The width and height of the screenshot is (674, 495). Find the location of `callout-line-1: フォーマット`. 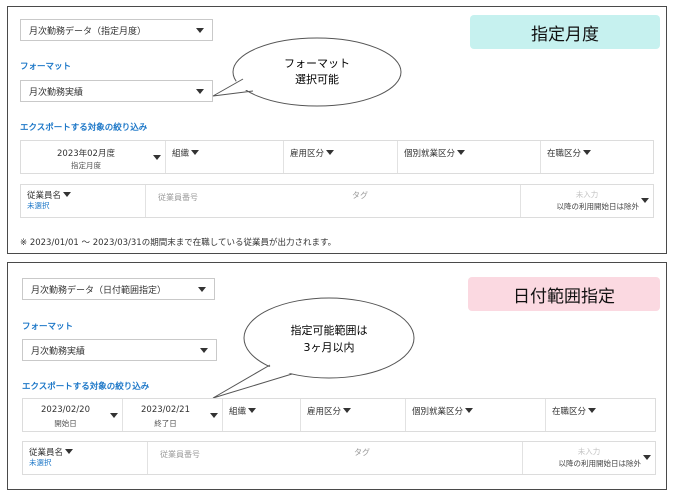

callout-line-1: フォーマット is located at coordinates (317, 63).